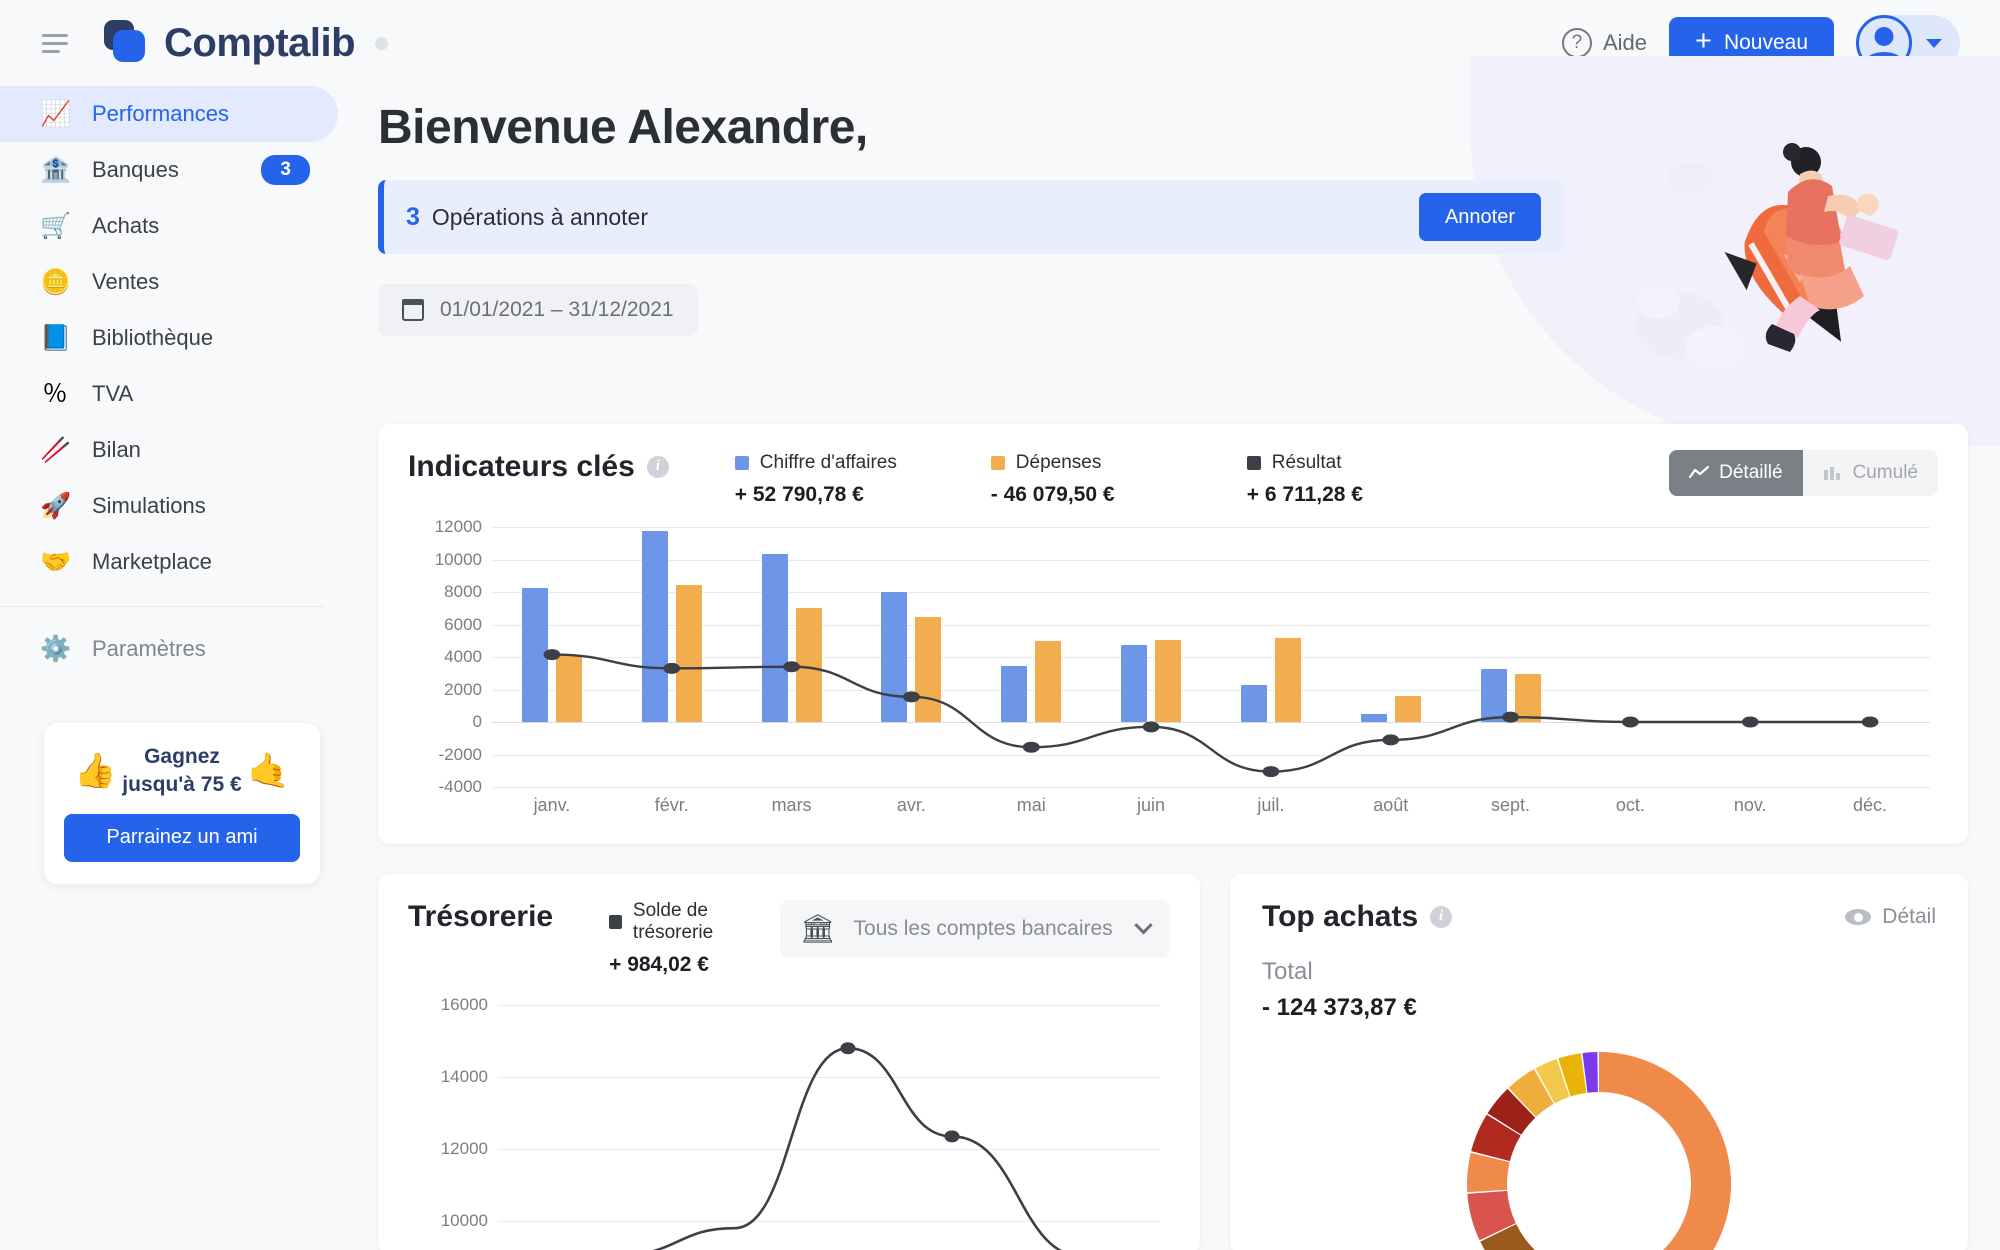 Image resolution: width=2000 pixels, height=1250 pixels. Describe the element at coordinates (1699, 472) in the screenshot. I see `line-chart-icon` at that location.